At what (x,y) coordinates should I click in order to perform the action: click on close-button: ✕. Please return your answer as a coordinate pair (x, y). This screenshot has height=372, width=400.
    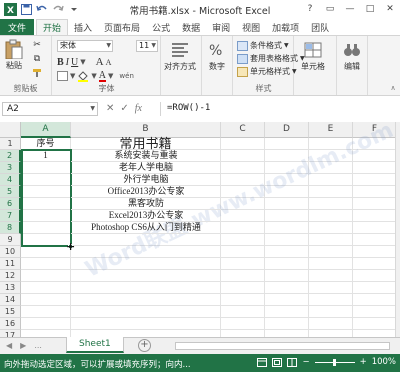
    Looking at the image, I should click on (390, 8).